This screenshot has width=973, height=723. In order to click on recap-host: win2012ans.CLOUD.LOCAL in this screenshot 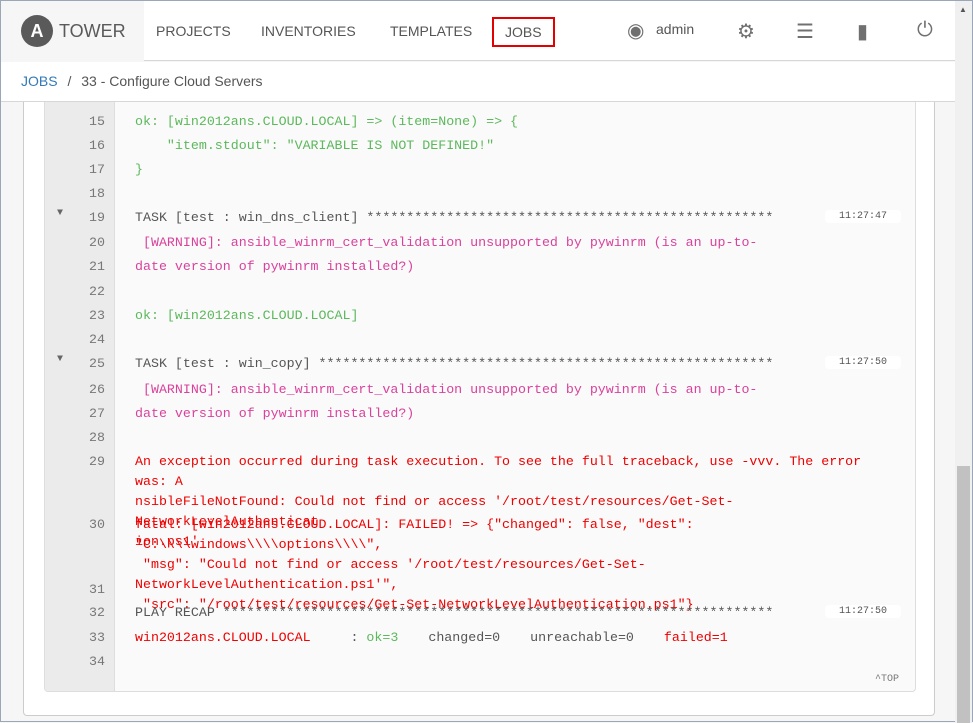, I will do `click(223, 637)`.